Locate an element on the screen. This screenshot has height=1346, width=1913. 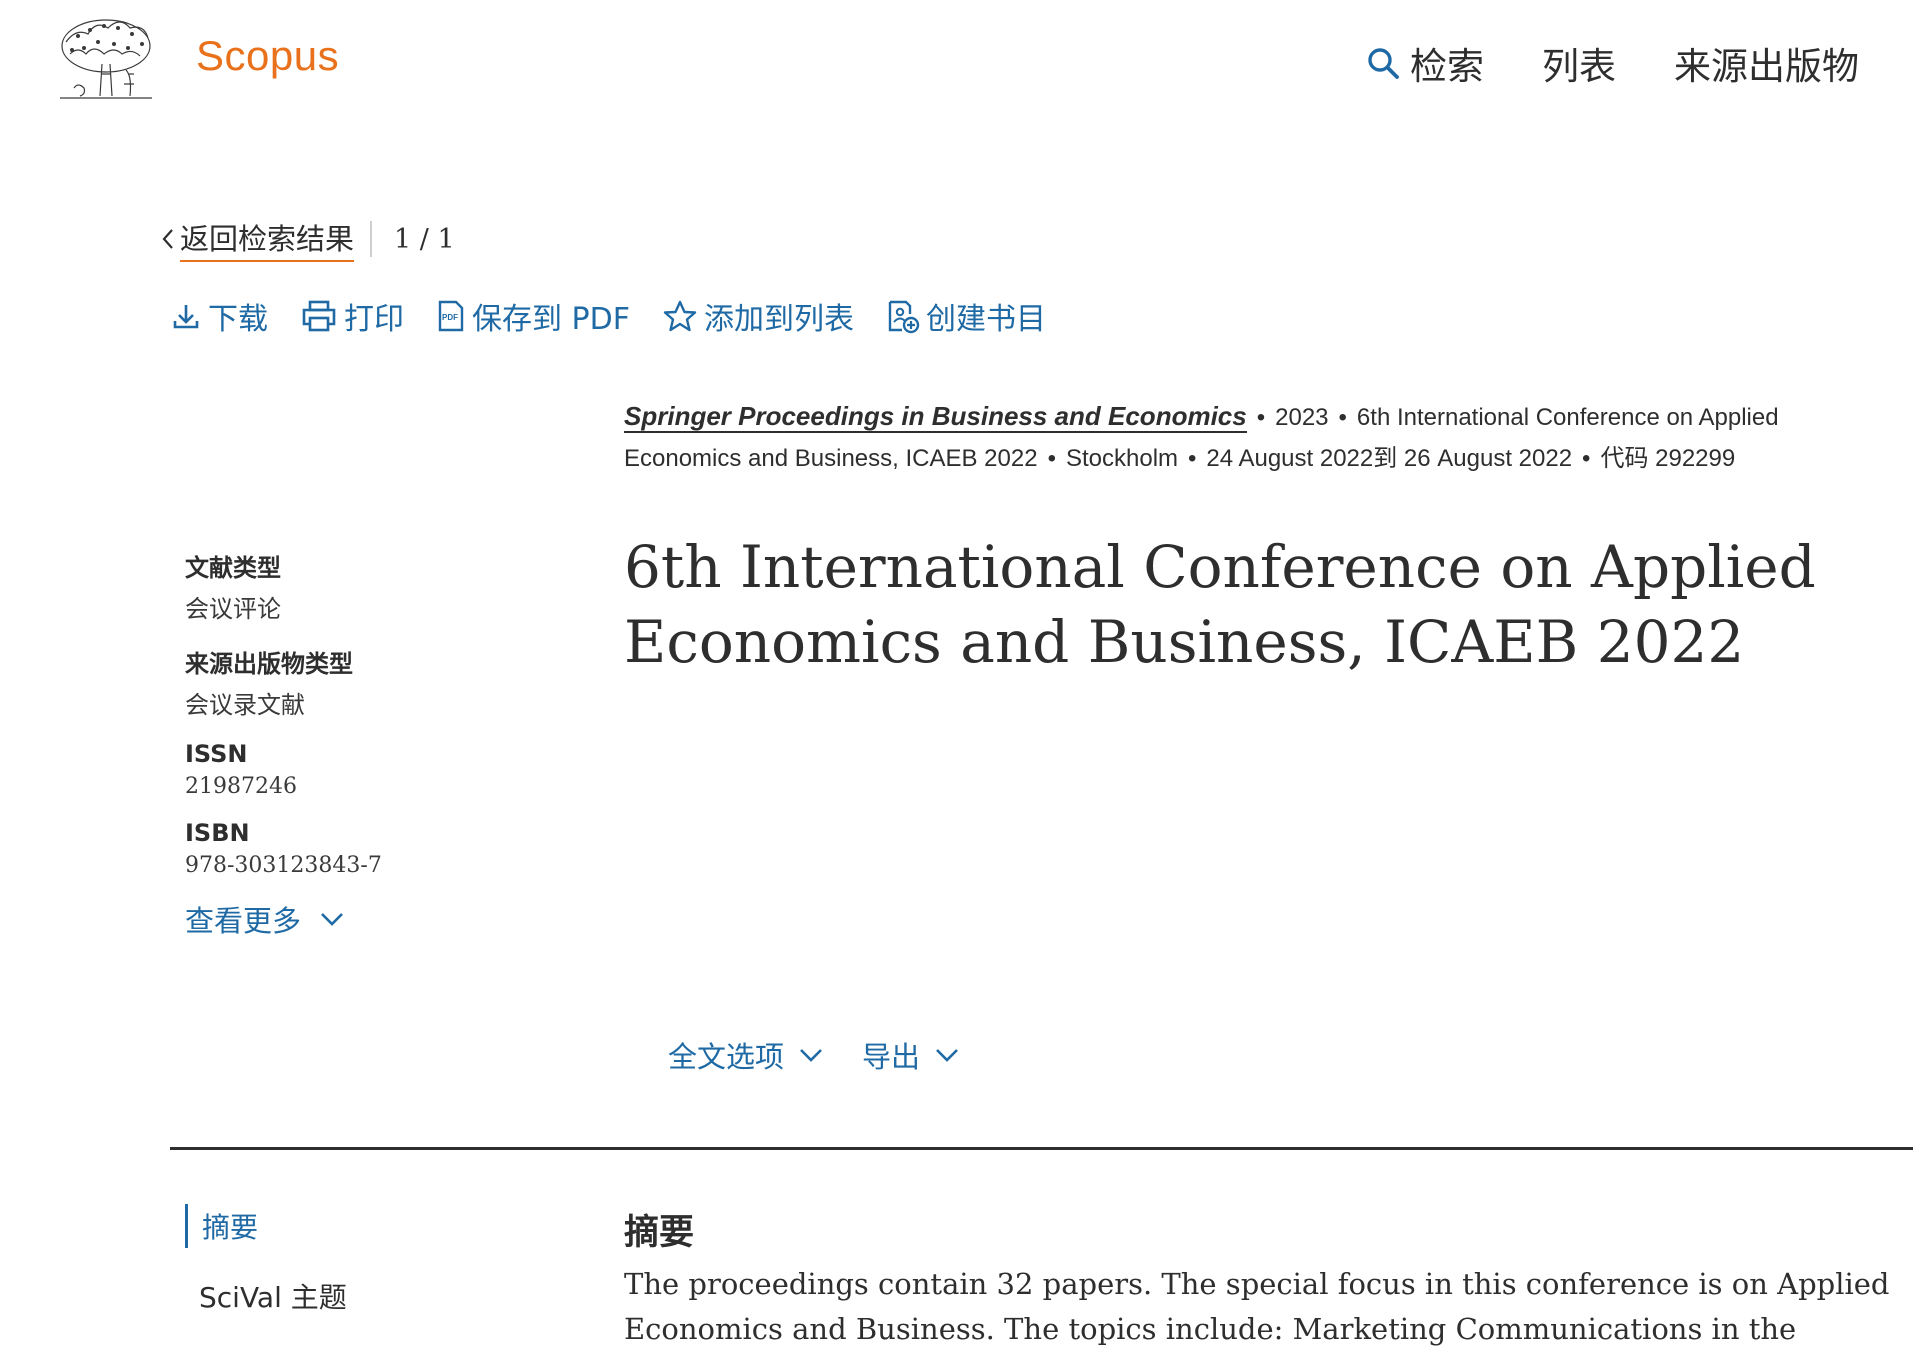
add-to-list-button: 添加到列表 is located at coordinates (758, 316).